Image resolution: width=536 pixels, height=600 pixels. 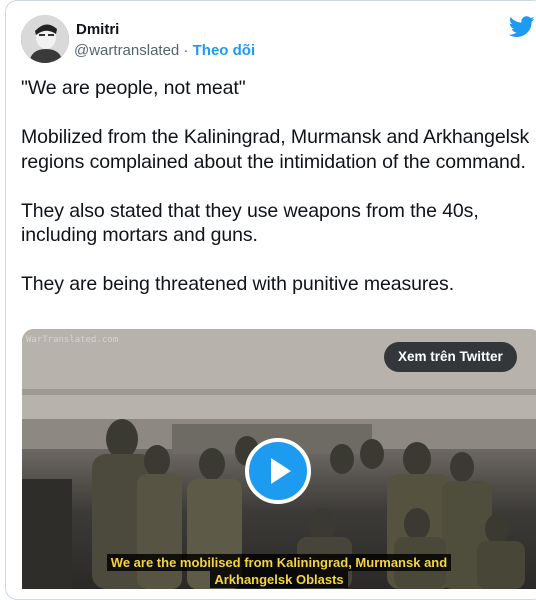 I want to click on avatar-photo, so click(x=45, y=39).